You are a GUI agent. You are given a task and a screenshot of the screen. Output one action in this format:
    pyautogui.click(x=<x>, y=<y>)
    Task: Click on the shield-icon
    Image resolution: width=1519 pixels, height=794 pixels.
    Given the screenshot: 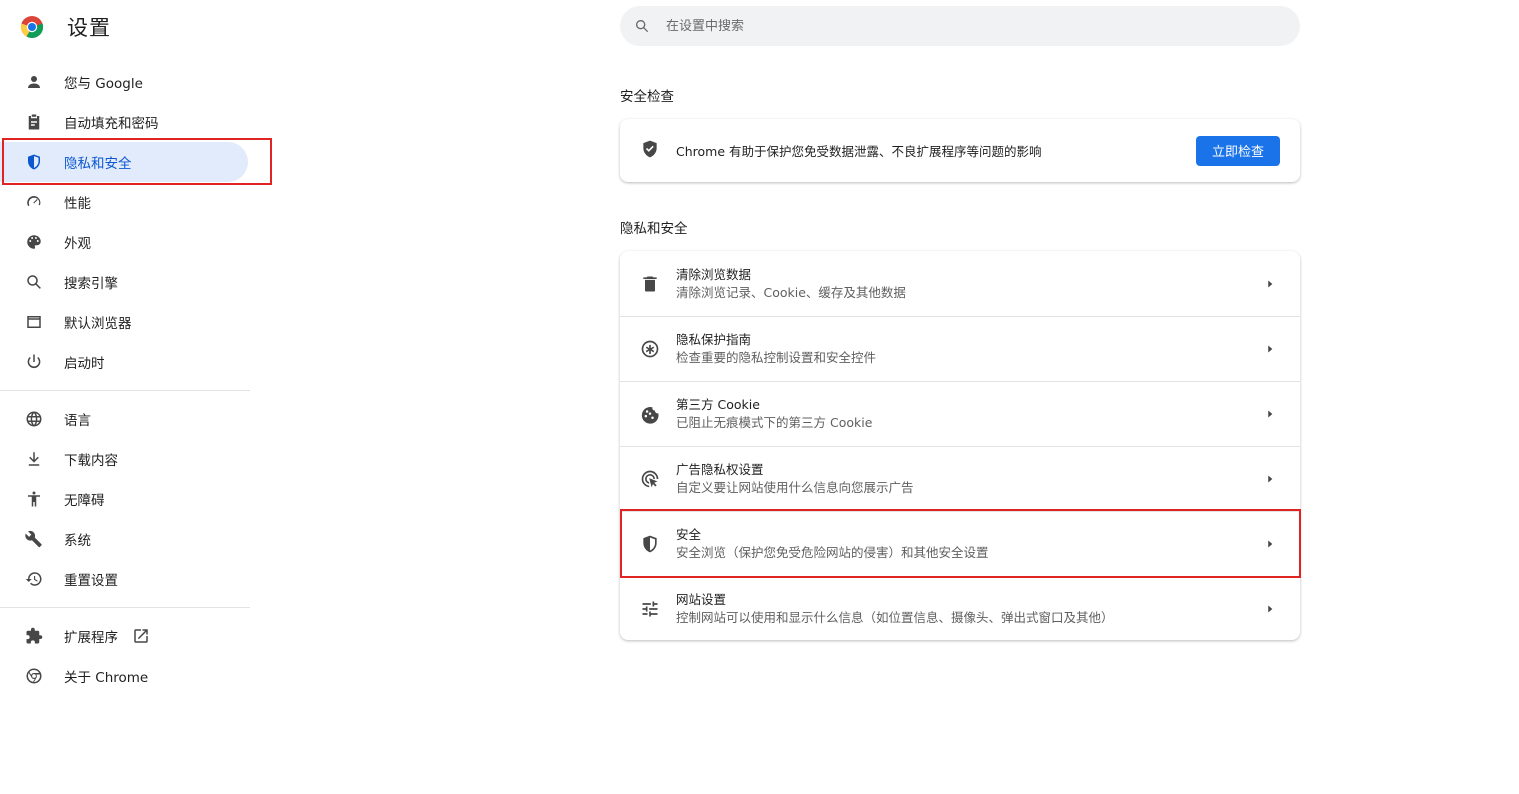 What is the action you would take?
    pyautogui.click(x=34, y=162)
    